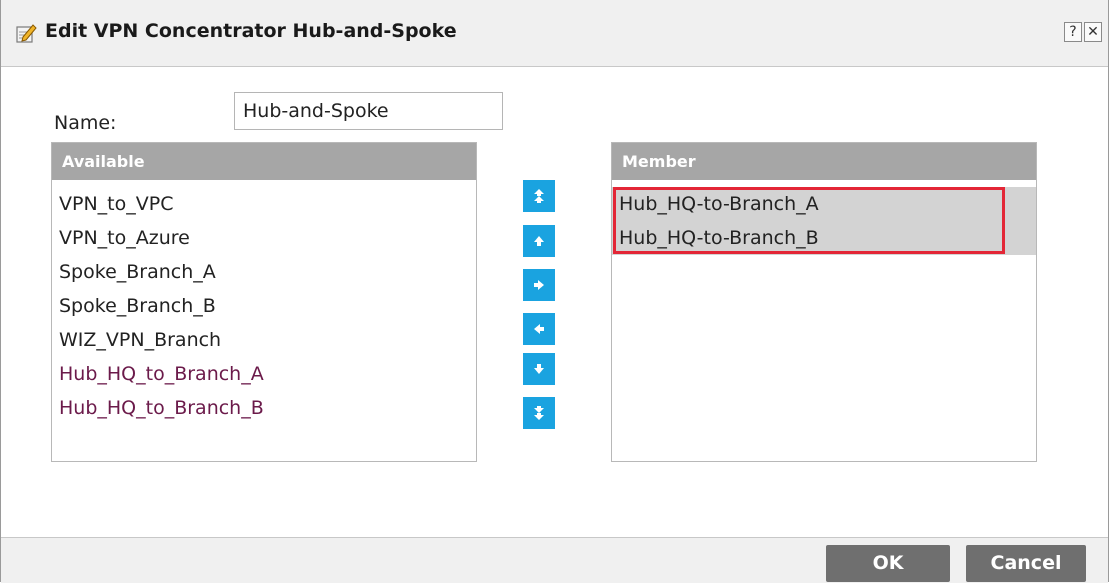  Describe the element at coordinates (264, 306) in the screenshot. I see `available-list-item: Spoke_Branch_B` at that location.